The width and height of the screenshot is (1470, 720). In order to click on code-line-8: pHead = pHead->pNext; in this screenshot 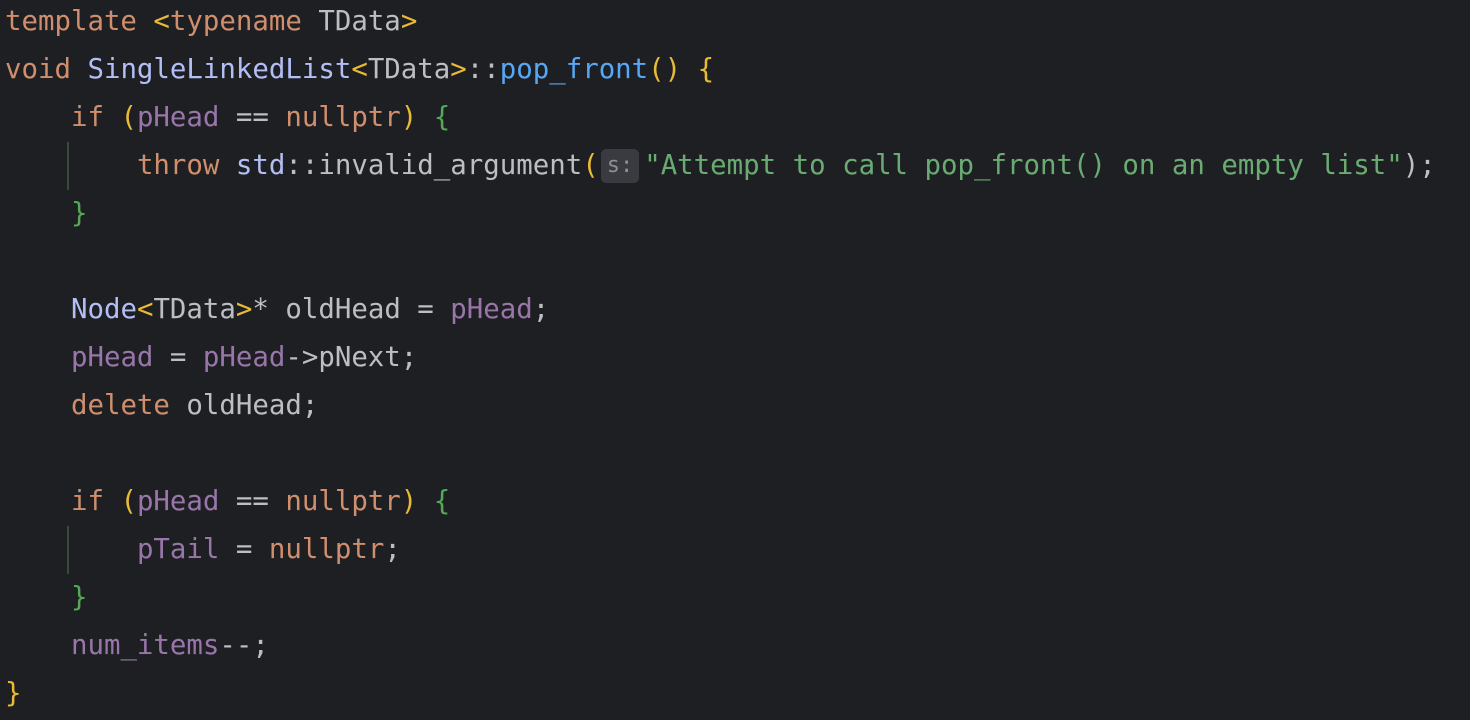, I will do `click(211, 358)`.